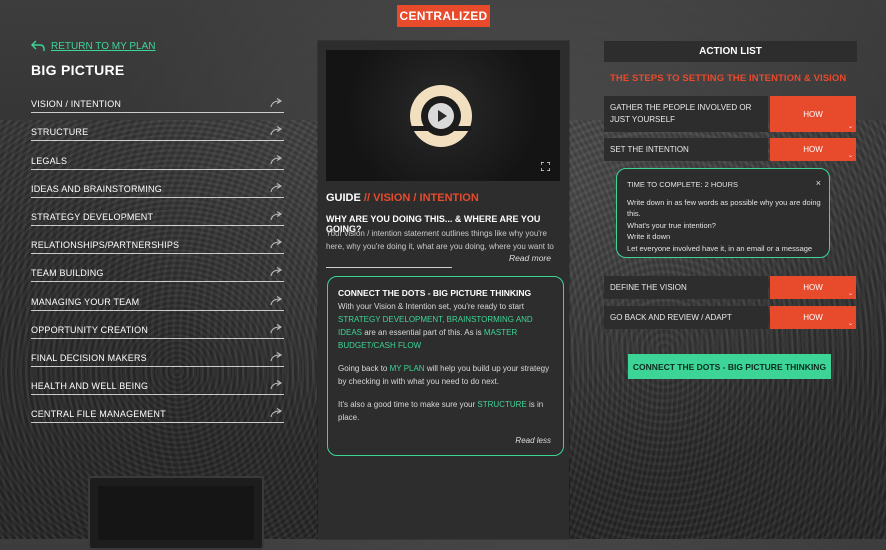 The height and width of the screenshot is (550, 886). What do you see at coordinates (157, 269) in the screenshot?
I see `nav-item-team-building: TEAM BUILDING` at bounding box center [157, 269].